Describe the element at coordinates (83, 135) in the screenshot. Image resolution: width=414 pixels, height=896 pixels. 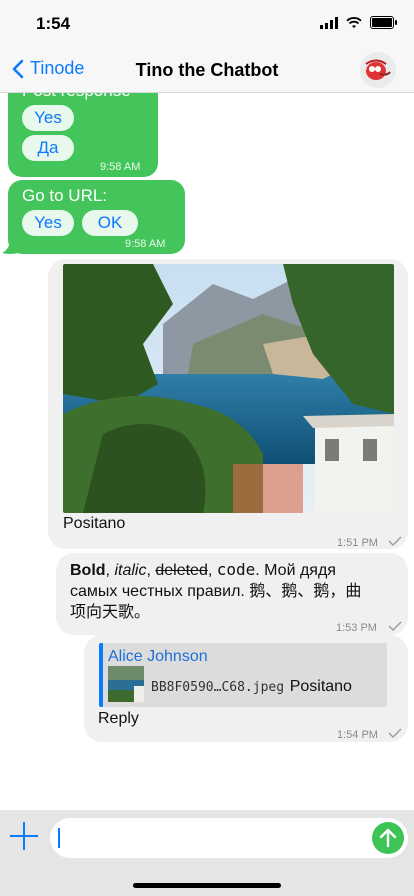
I see `incoming-message: Post response Yes Да 9:58 AM` at that location.